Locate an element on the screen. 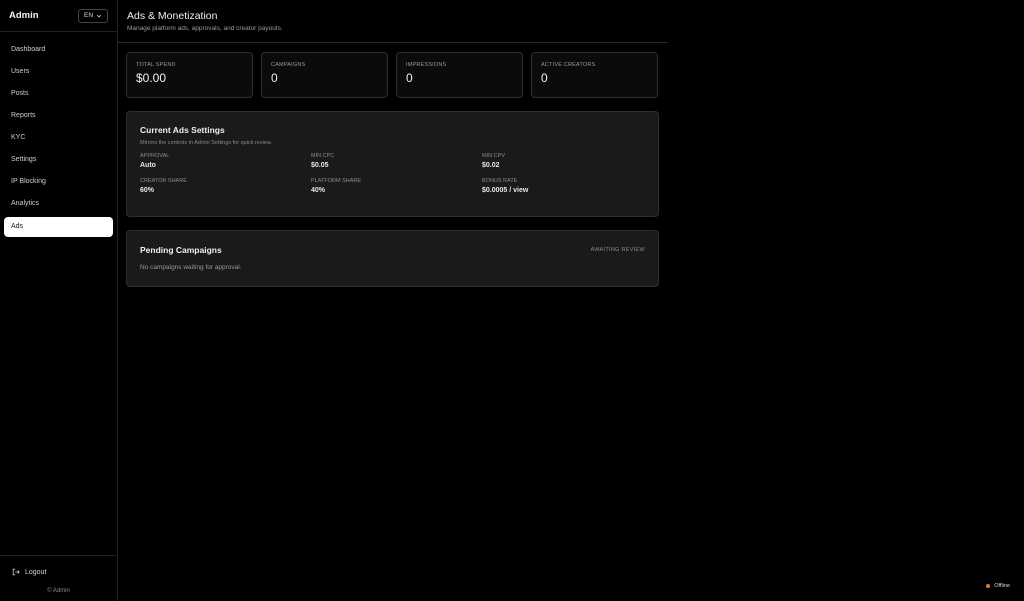  brand-title: Admin is located at coordinates (24, 15).